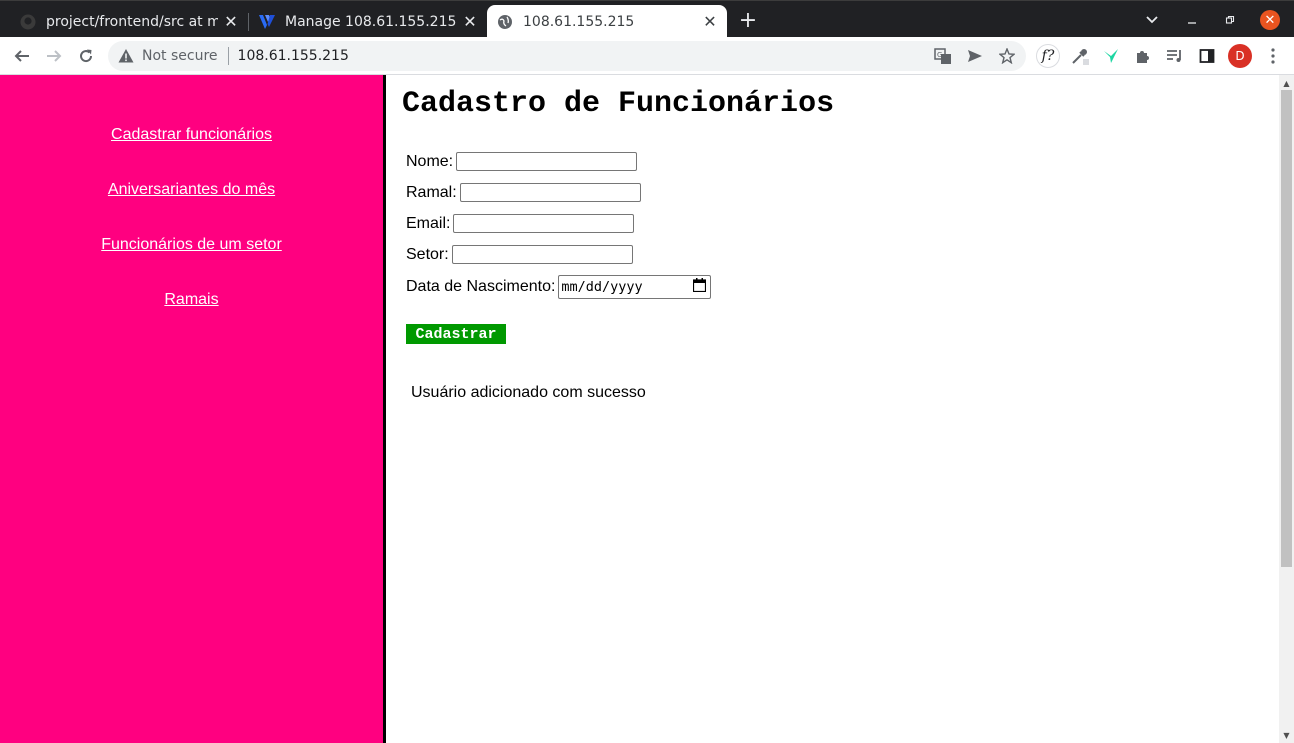  What do you see at coordinates (700, 287) in the screenshot?
I see `calendar-icon` at bounding box center [700, 287].